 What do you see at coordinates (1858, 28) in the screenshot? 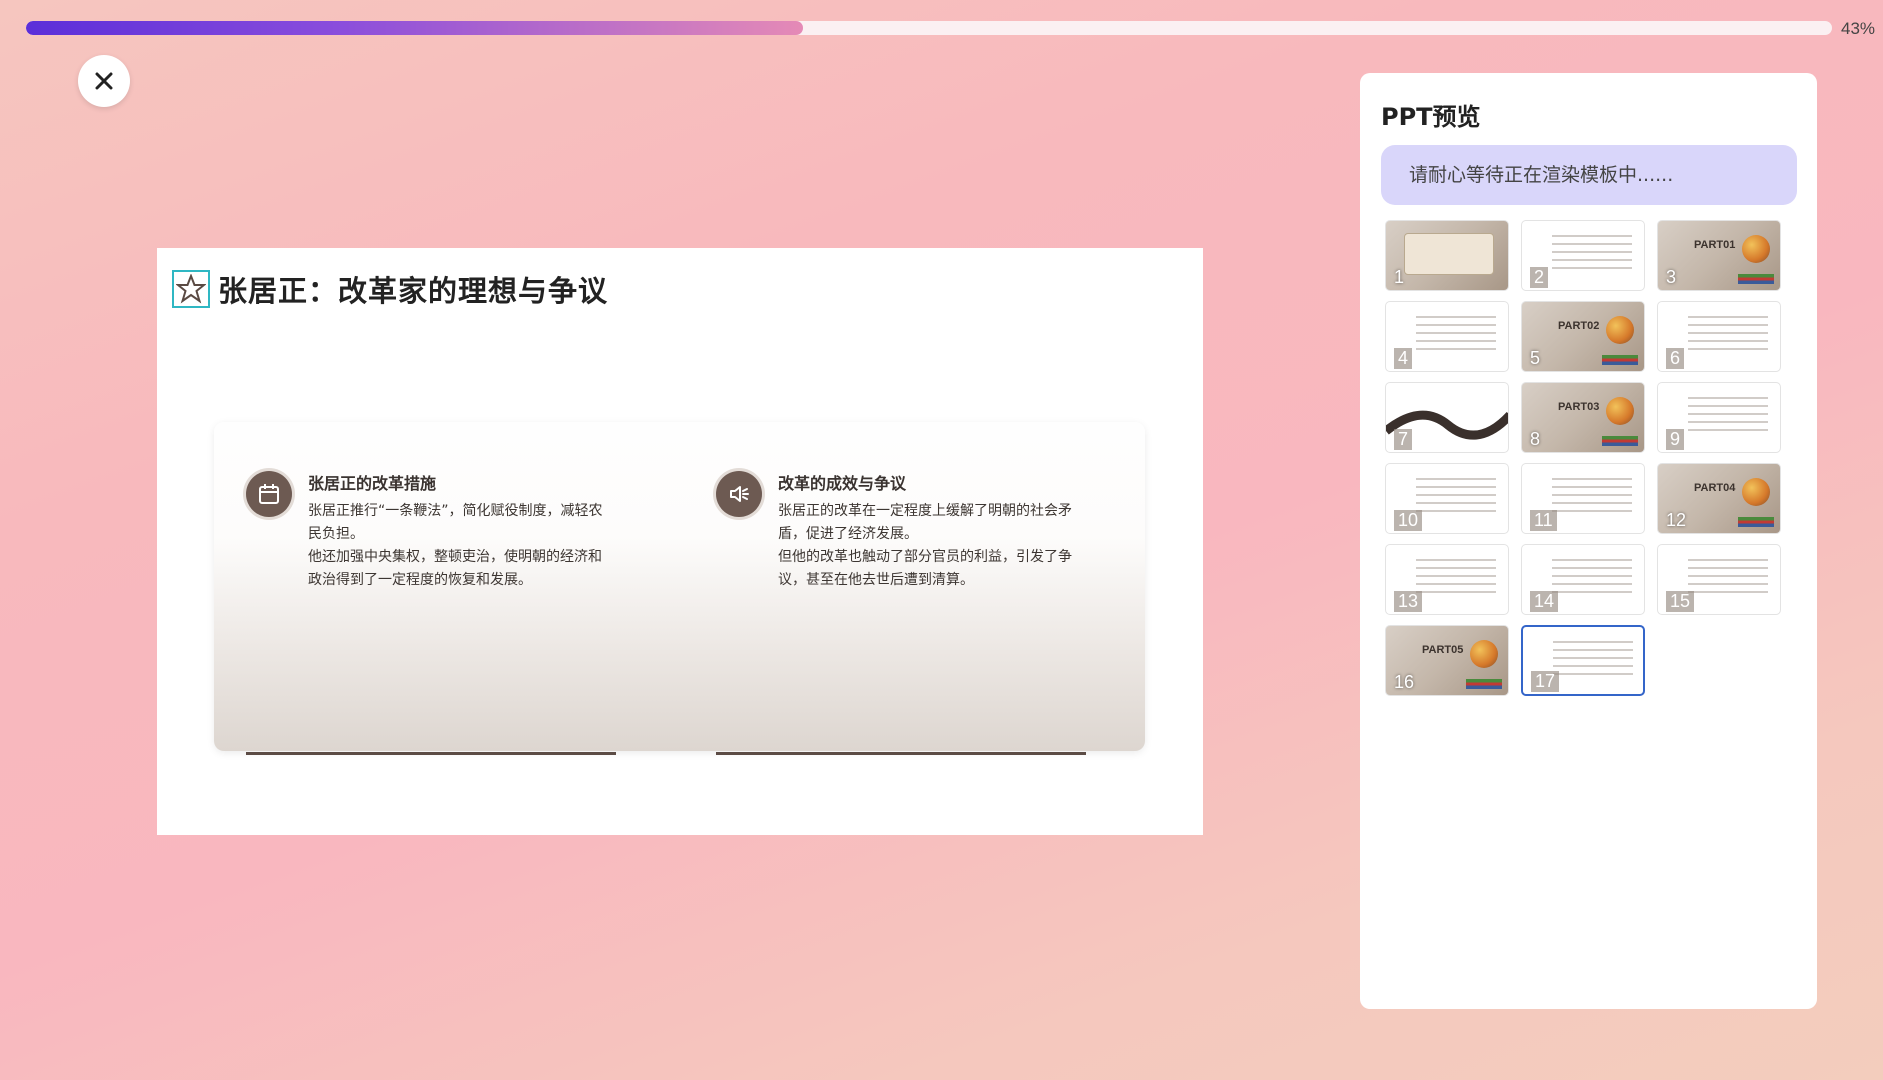
I see `progress-percent: 43%` at bounding box center [1858, 28].